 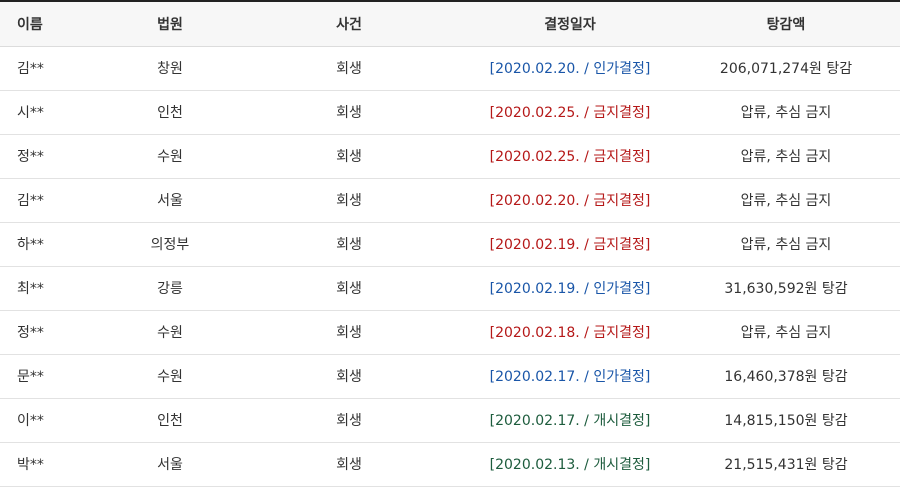 I want to click on cell-decision: [2020.02.20. / 금지결정], so click(x=570, y=200).